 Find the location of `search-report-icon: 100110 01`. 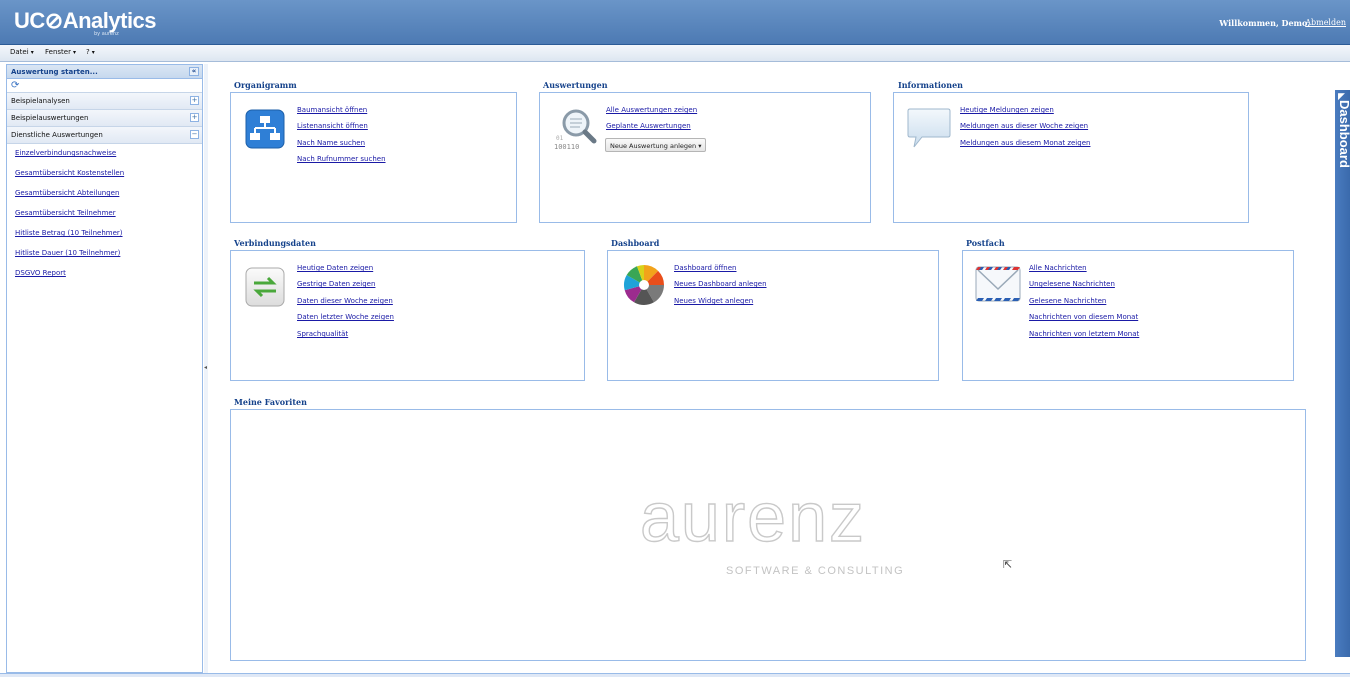

search-report-icon: 100110 01 is located at coordinates (577, 128).